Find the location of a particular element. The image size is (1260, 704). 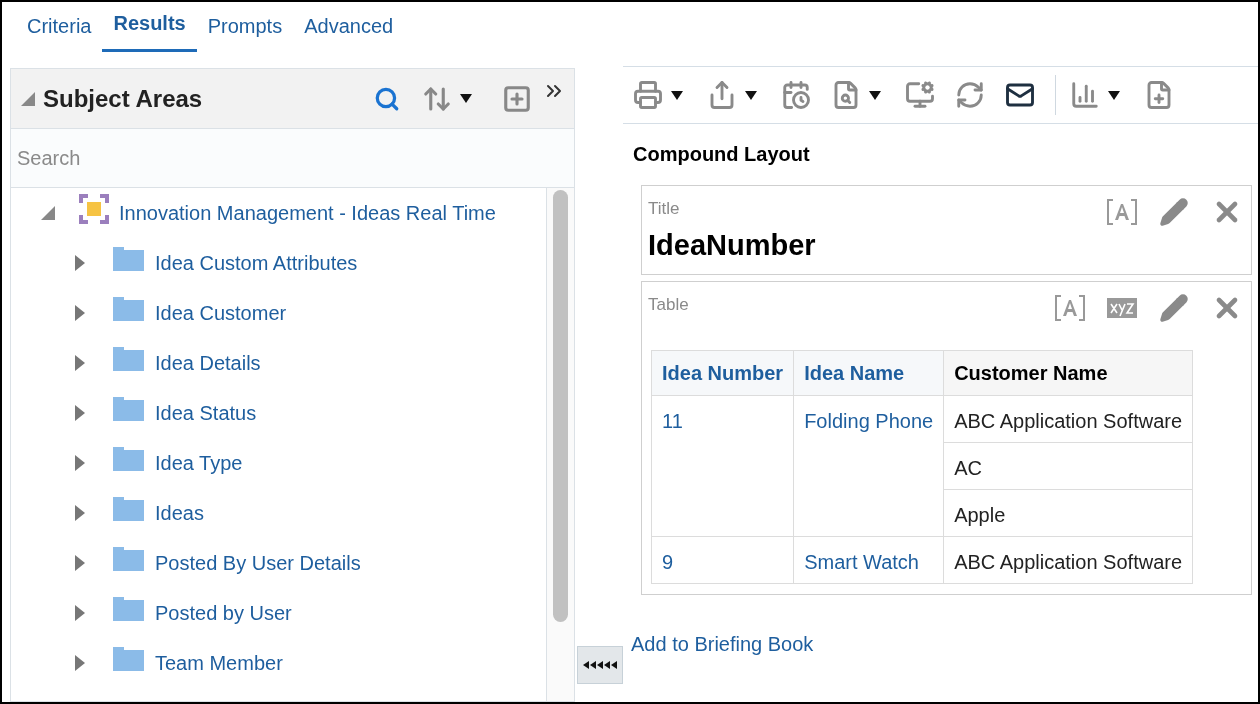

table-cell: Folding Phone is located at coordinates (868, 465).